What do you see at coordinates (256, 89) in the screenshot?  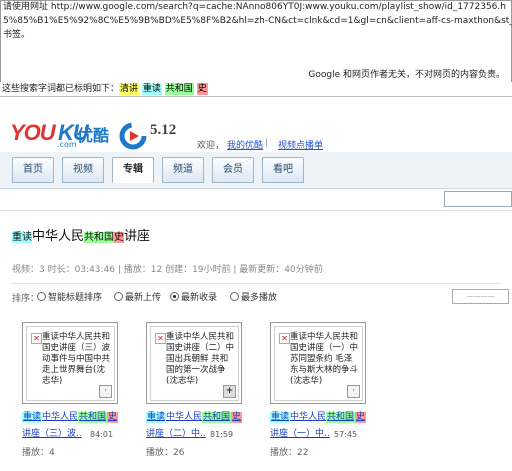 I see `search-terms-strip: 这些搜索字词都已标明如下：清讲 重读 共和国 史` at bounding box center [256, 89].